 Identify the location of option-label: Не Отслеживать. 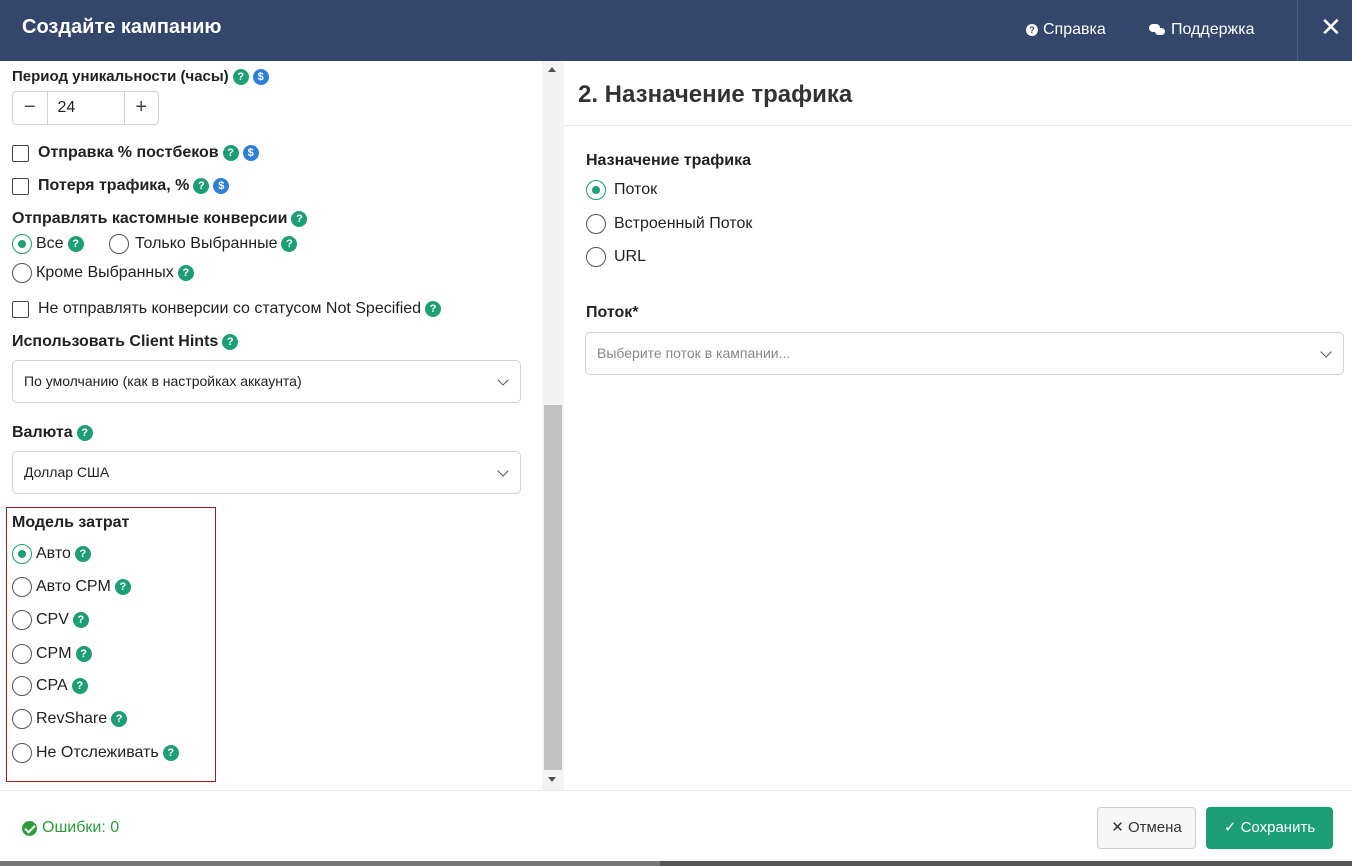
(97, 752).